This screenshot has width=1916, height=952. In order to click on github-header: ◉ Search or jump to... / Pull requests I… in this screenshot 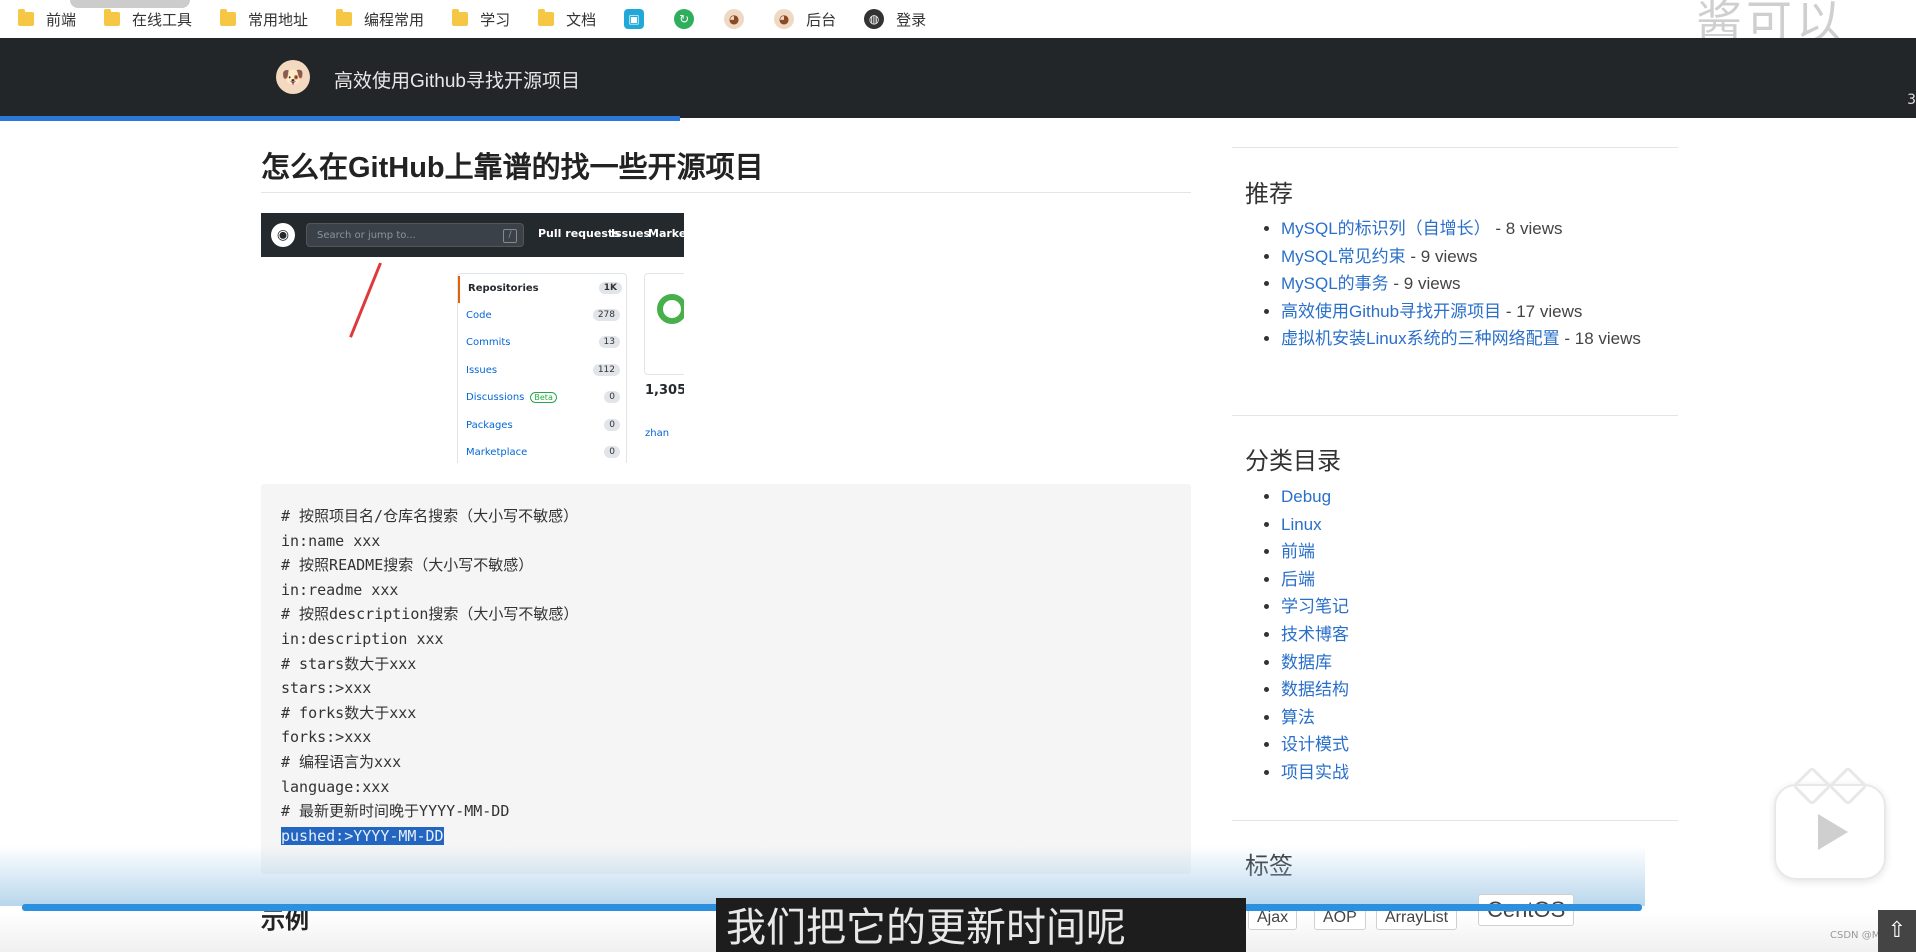, I will do `click(472, 235)`.